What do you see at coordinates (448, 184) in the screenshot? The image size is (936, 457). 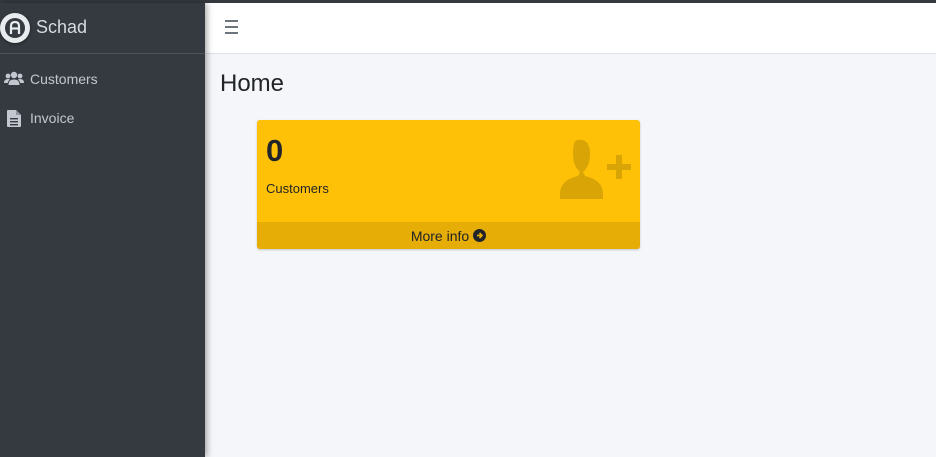 I see `customers-stat-card: 0 Customers More info` at bounding box center [448, 184].